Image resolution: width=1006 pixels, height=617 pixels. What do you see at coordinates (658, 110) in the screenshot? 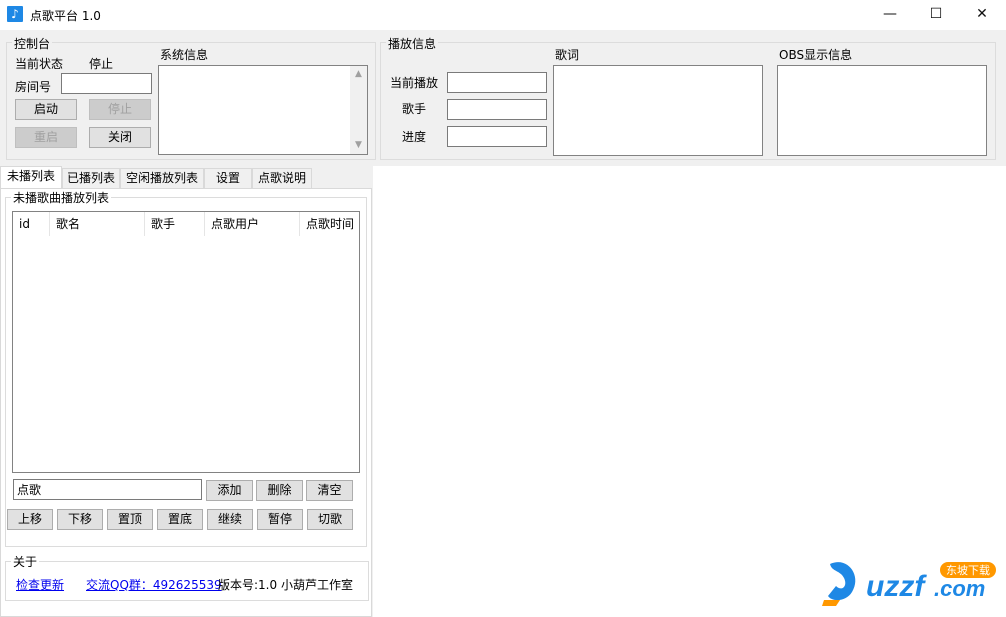
I see `lyrics-box` at bounding box center [658, 110].